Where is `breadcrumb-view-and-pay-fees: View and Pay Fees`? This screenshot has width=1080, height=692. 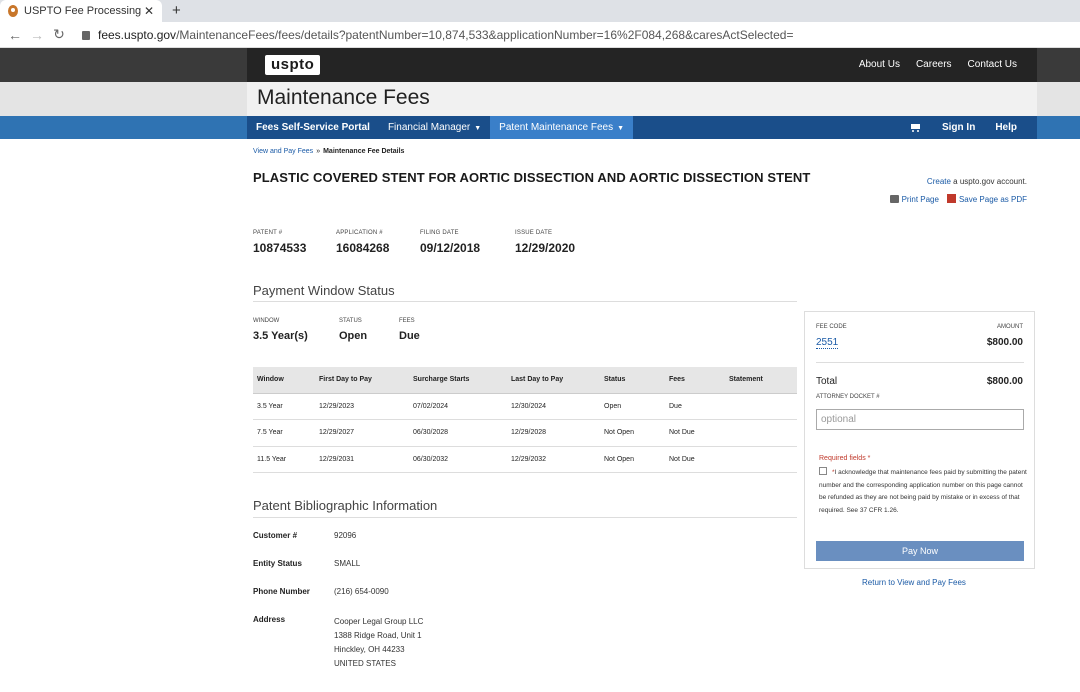
breadcrumb-view-and-pay-fees: View and Pay Fees is located at coordinates (283, 151).